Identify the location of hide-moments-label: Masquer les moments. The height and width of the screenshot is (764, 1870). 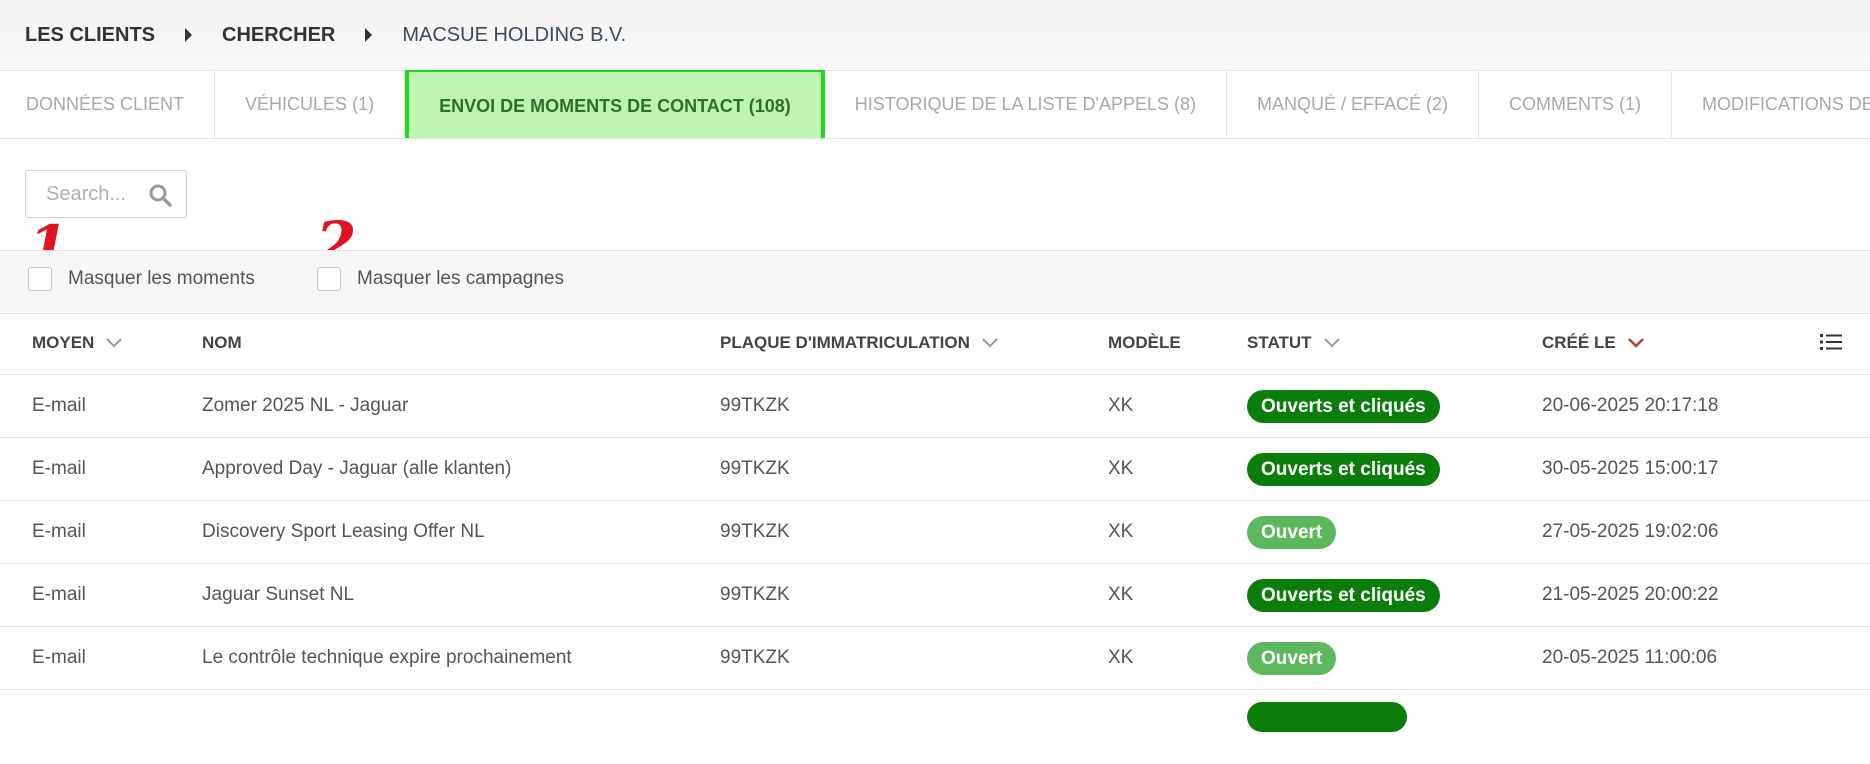
(161, 278).